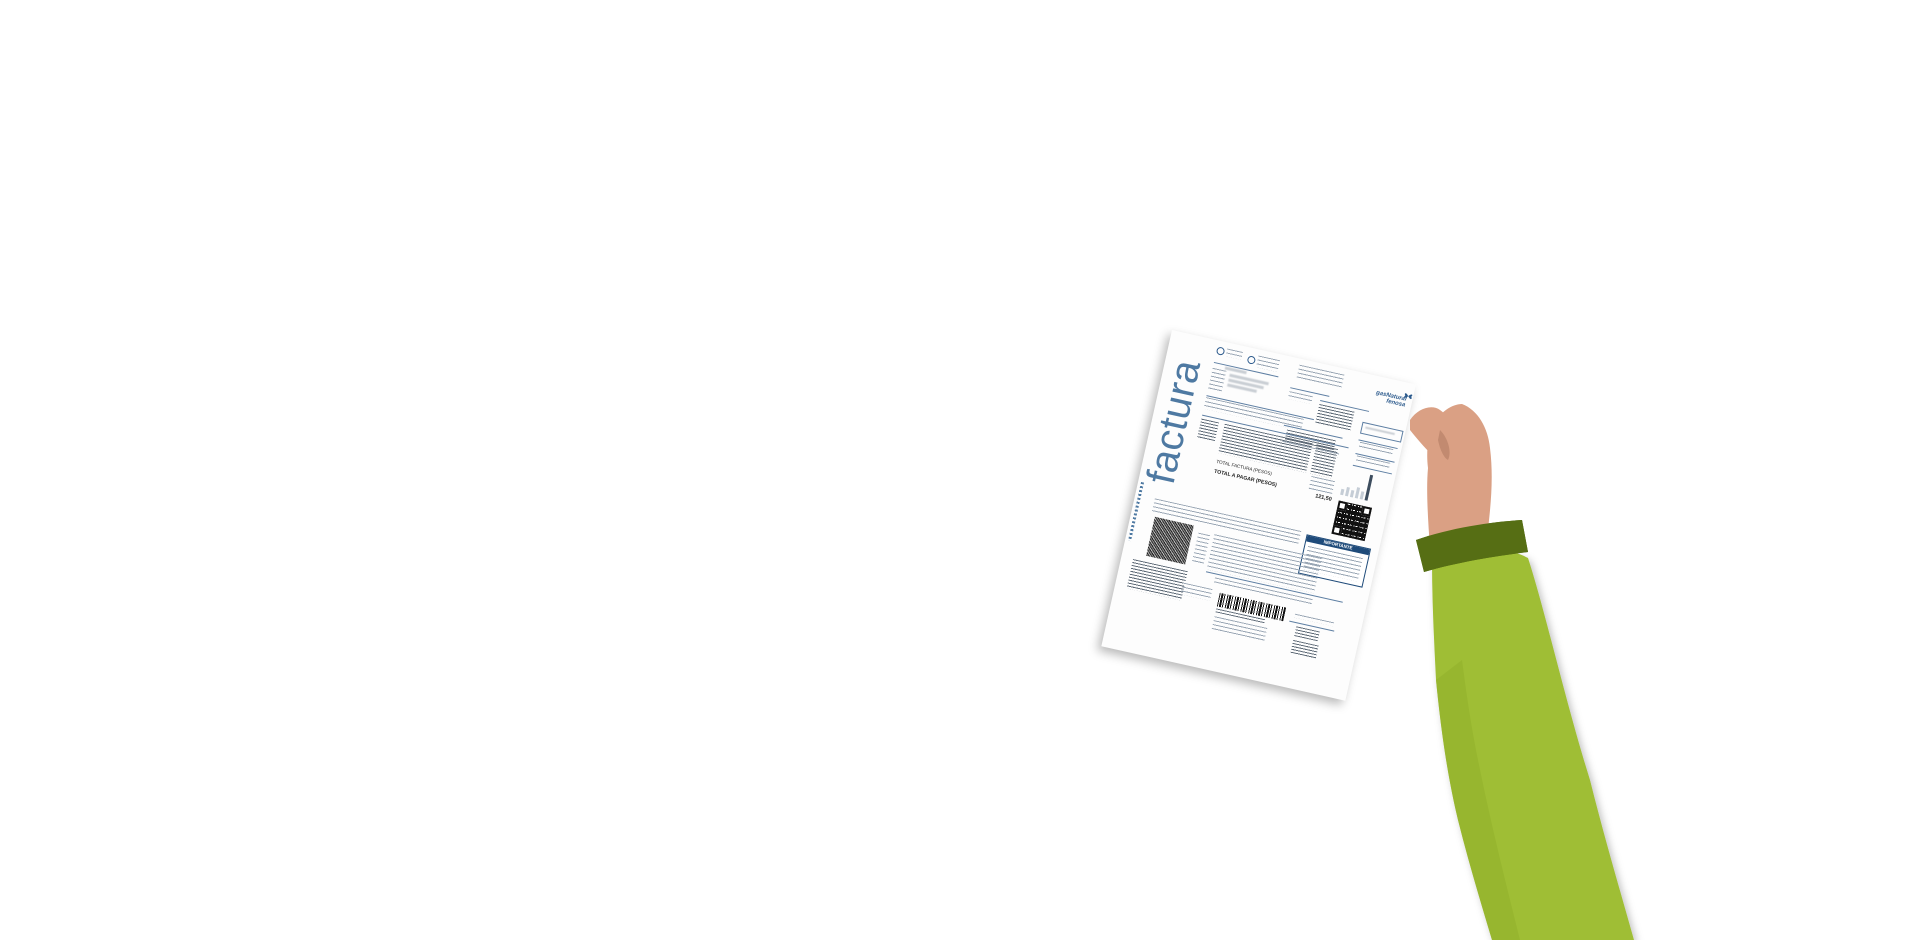  What do you see at coordinates (1323, 498) in the screenshot?
I see `total-amount: 121,50` at bounding box center [1323, 498].